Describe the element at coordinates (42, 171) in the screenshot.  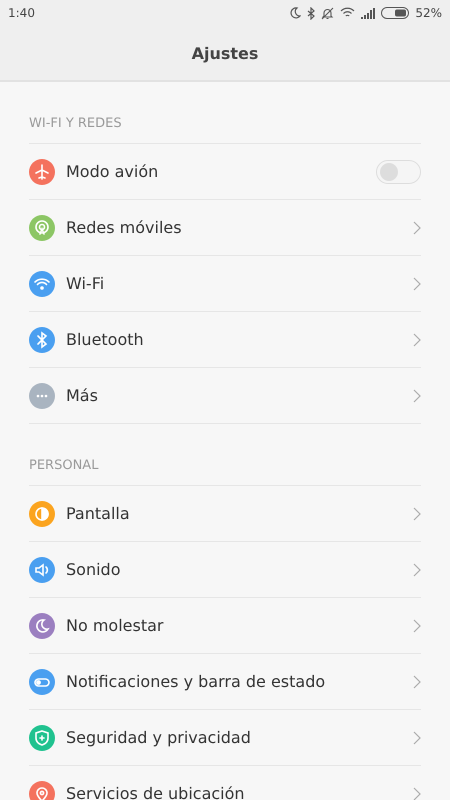
I see `airplane-icon` at that location.